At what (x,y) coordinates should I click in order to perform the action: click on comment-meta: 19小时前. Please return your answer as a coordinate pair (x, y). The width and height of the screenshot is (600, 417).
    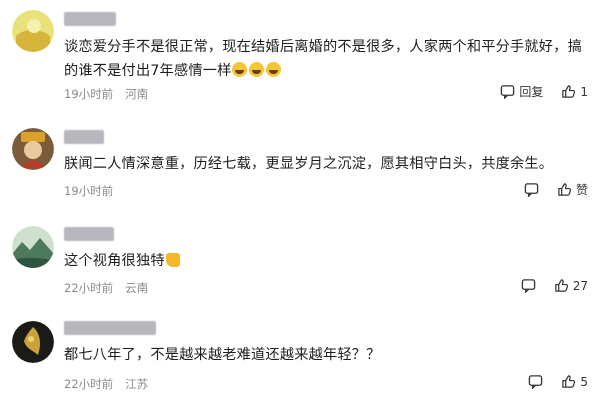
    Looking at the image, I should click on (88, 191).